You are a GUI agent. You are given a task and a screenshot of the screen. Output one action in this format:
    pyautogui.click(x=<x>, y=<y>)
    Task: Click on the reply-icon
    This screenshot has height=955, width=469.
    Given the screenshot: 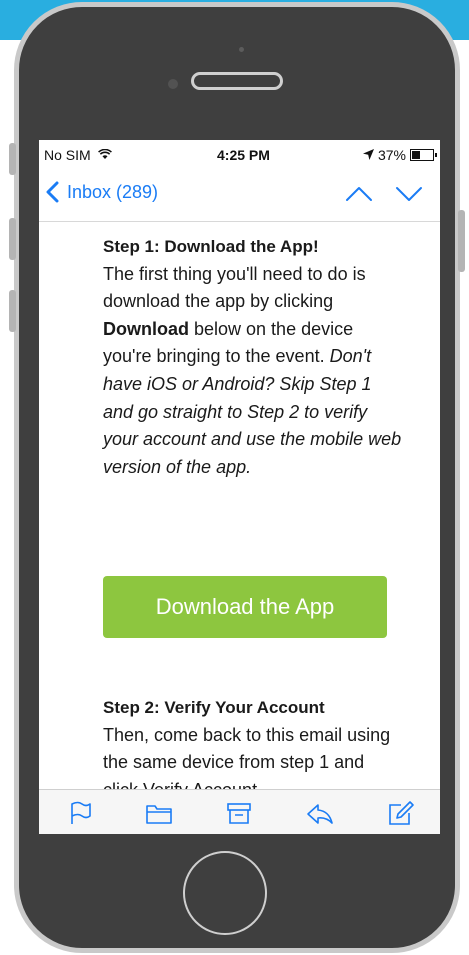 What is the action you would take?
    pyautogui.click(x=320, y=813)
    